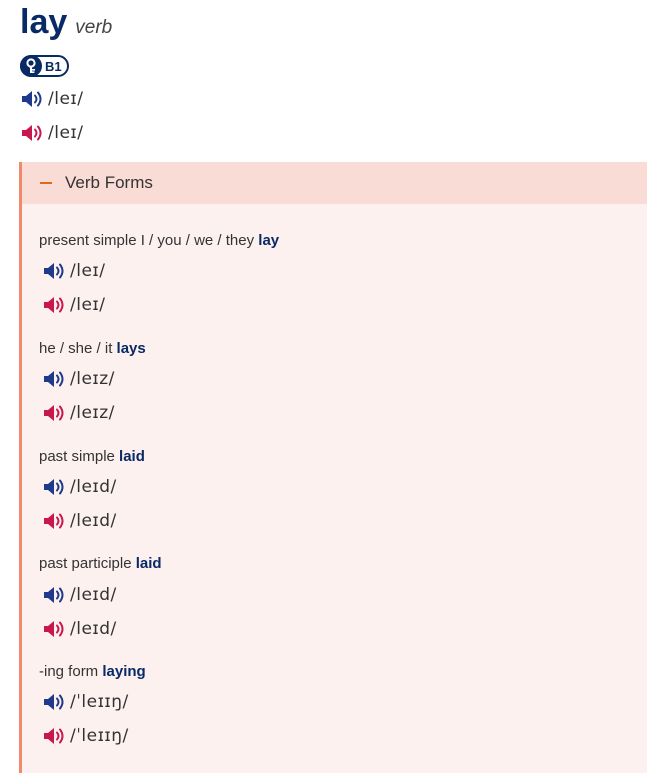 The image size is (657, 781). What do you see at coordinates (76, 348) in the screenshot?
I see `form-description: he / she / it` at bounding box center [76, 348].